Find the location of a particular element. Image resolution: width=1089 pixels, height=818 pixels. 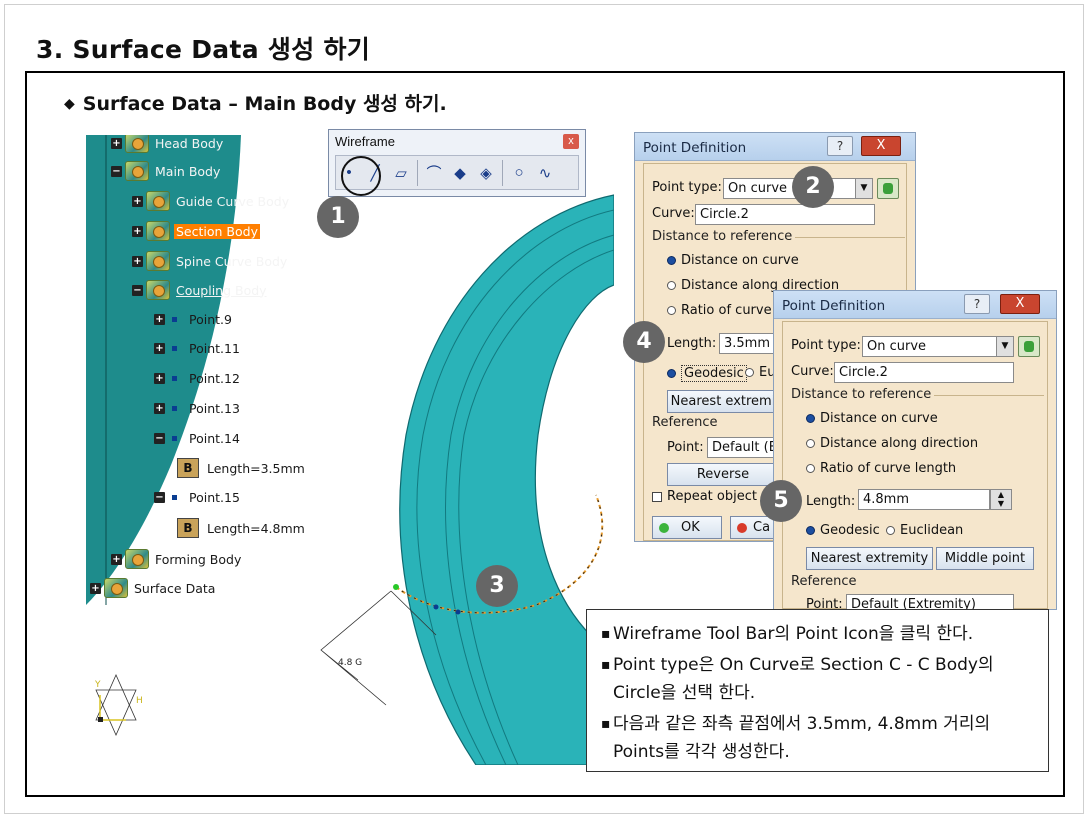

tree-item-point-11: + Point.11 is located at coordinates (198, 348).